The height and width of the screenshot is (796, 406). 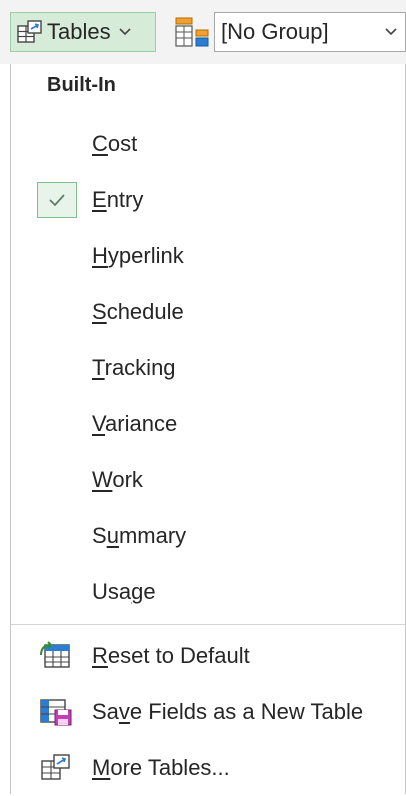 What do you see at coordinates (208, 624) in the screenshot?
I see `menu-divider` at bounding box center [208, 624].